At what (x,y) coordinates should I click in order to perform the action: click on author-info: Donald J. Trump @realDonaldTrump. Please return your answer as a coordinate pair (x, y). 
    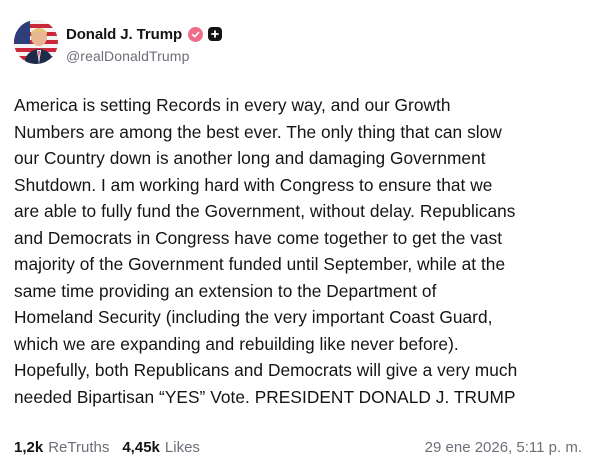
    Looking at the image, I should click on (144, 44).